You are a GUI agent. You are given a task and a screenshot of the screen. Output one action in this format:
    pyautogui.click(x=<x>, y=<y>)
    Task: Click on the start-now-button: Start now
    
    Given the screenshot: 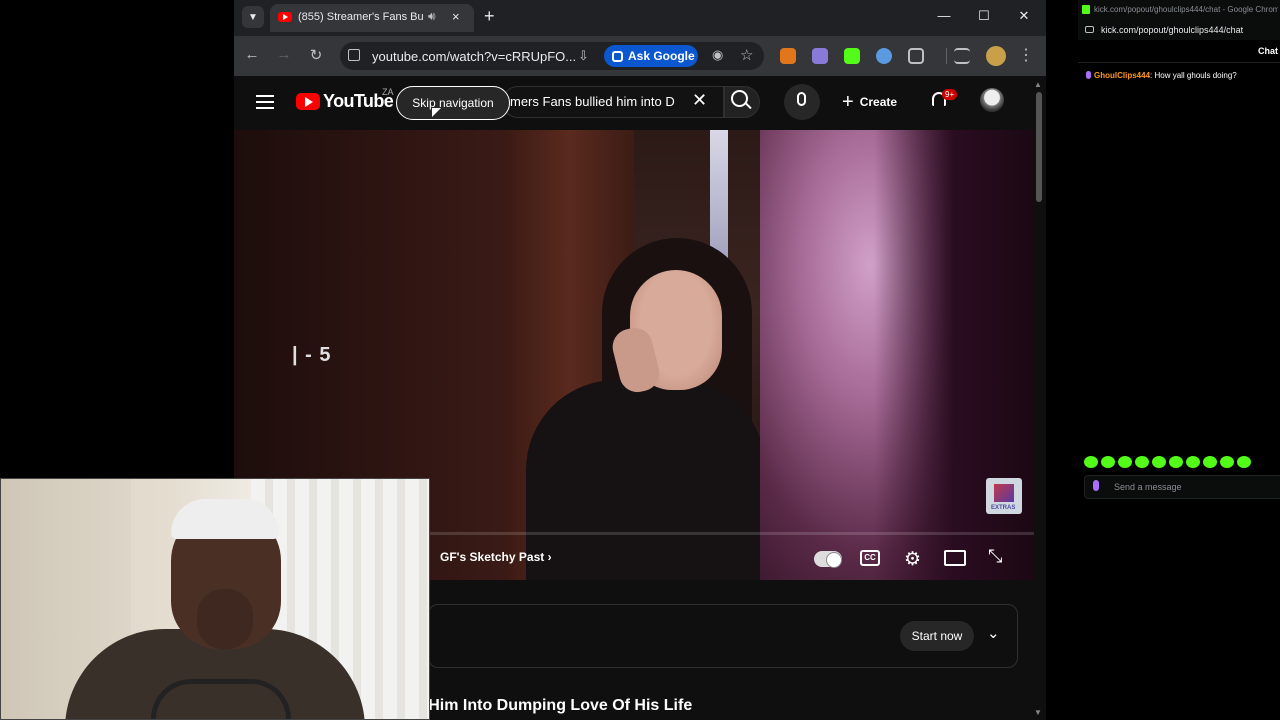 What is the action you would take?
    pyautogui.click(x=937, y=636)
    